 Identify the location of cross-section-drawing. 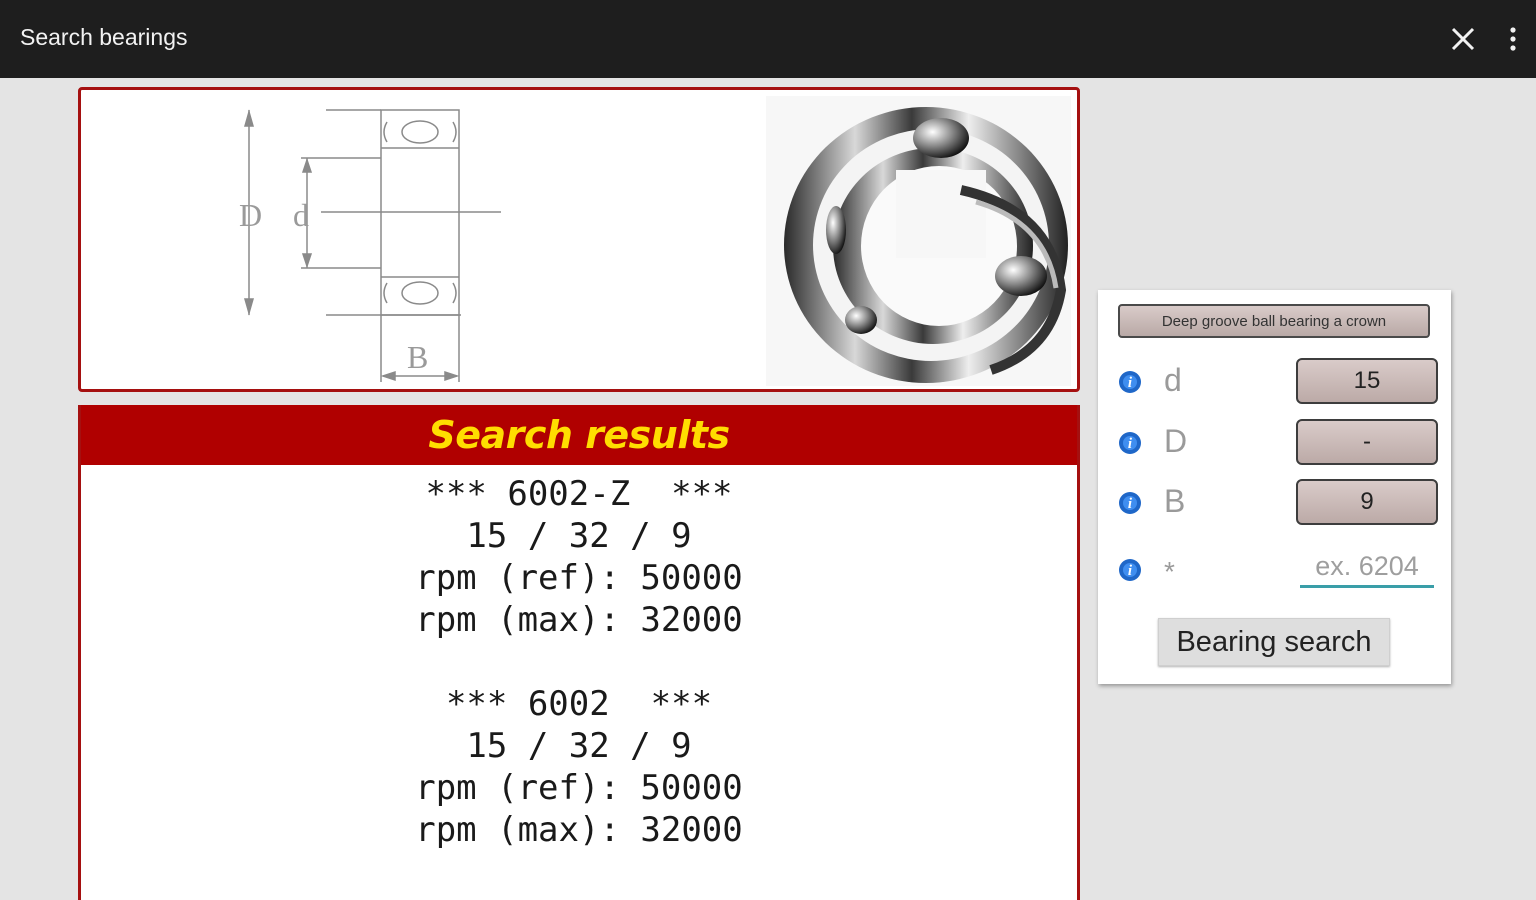
(372, 245).